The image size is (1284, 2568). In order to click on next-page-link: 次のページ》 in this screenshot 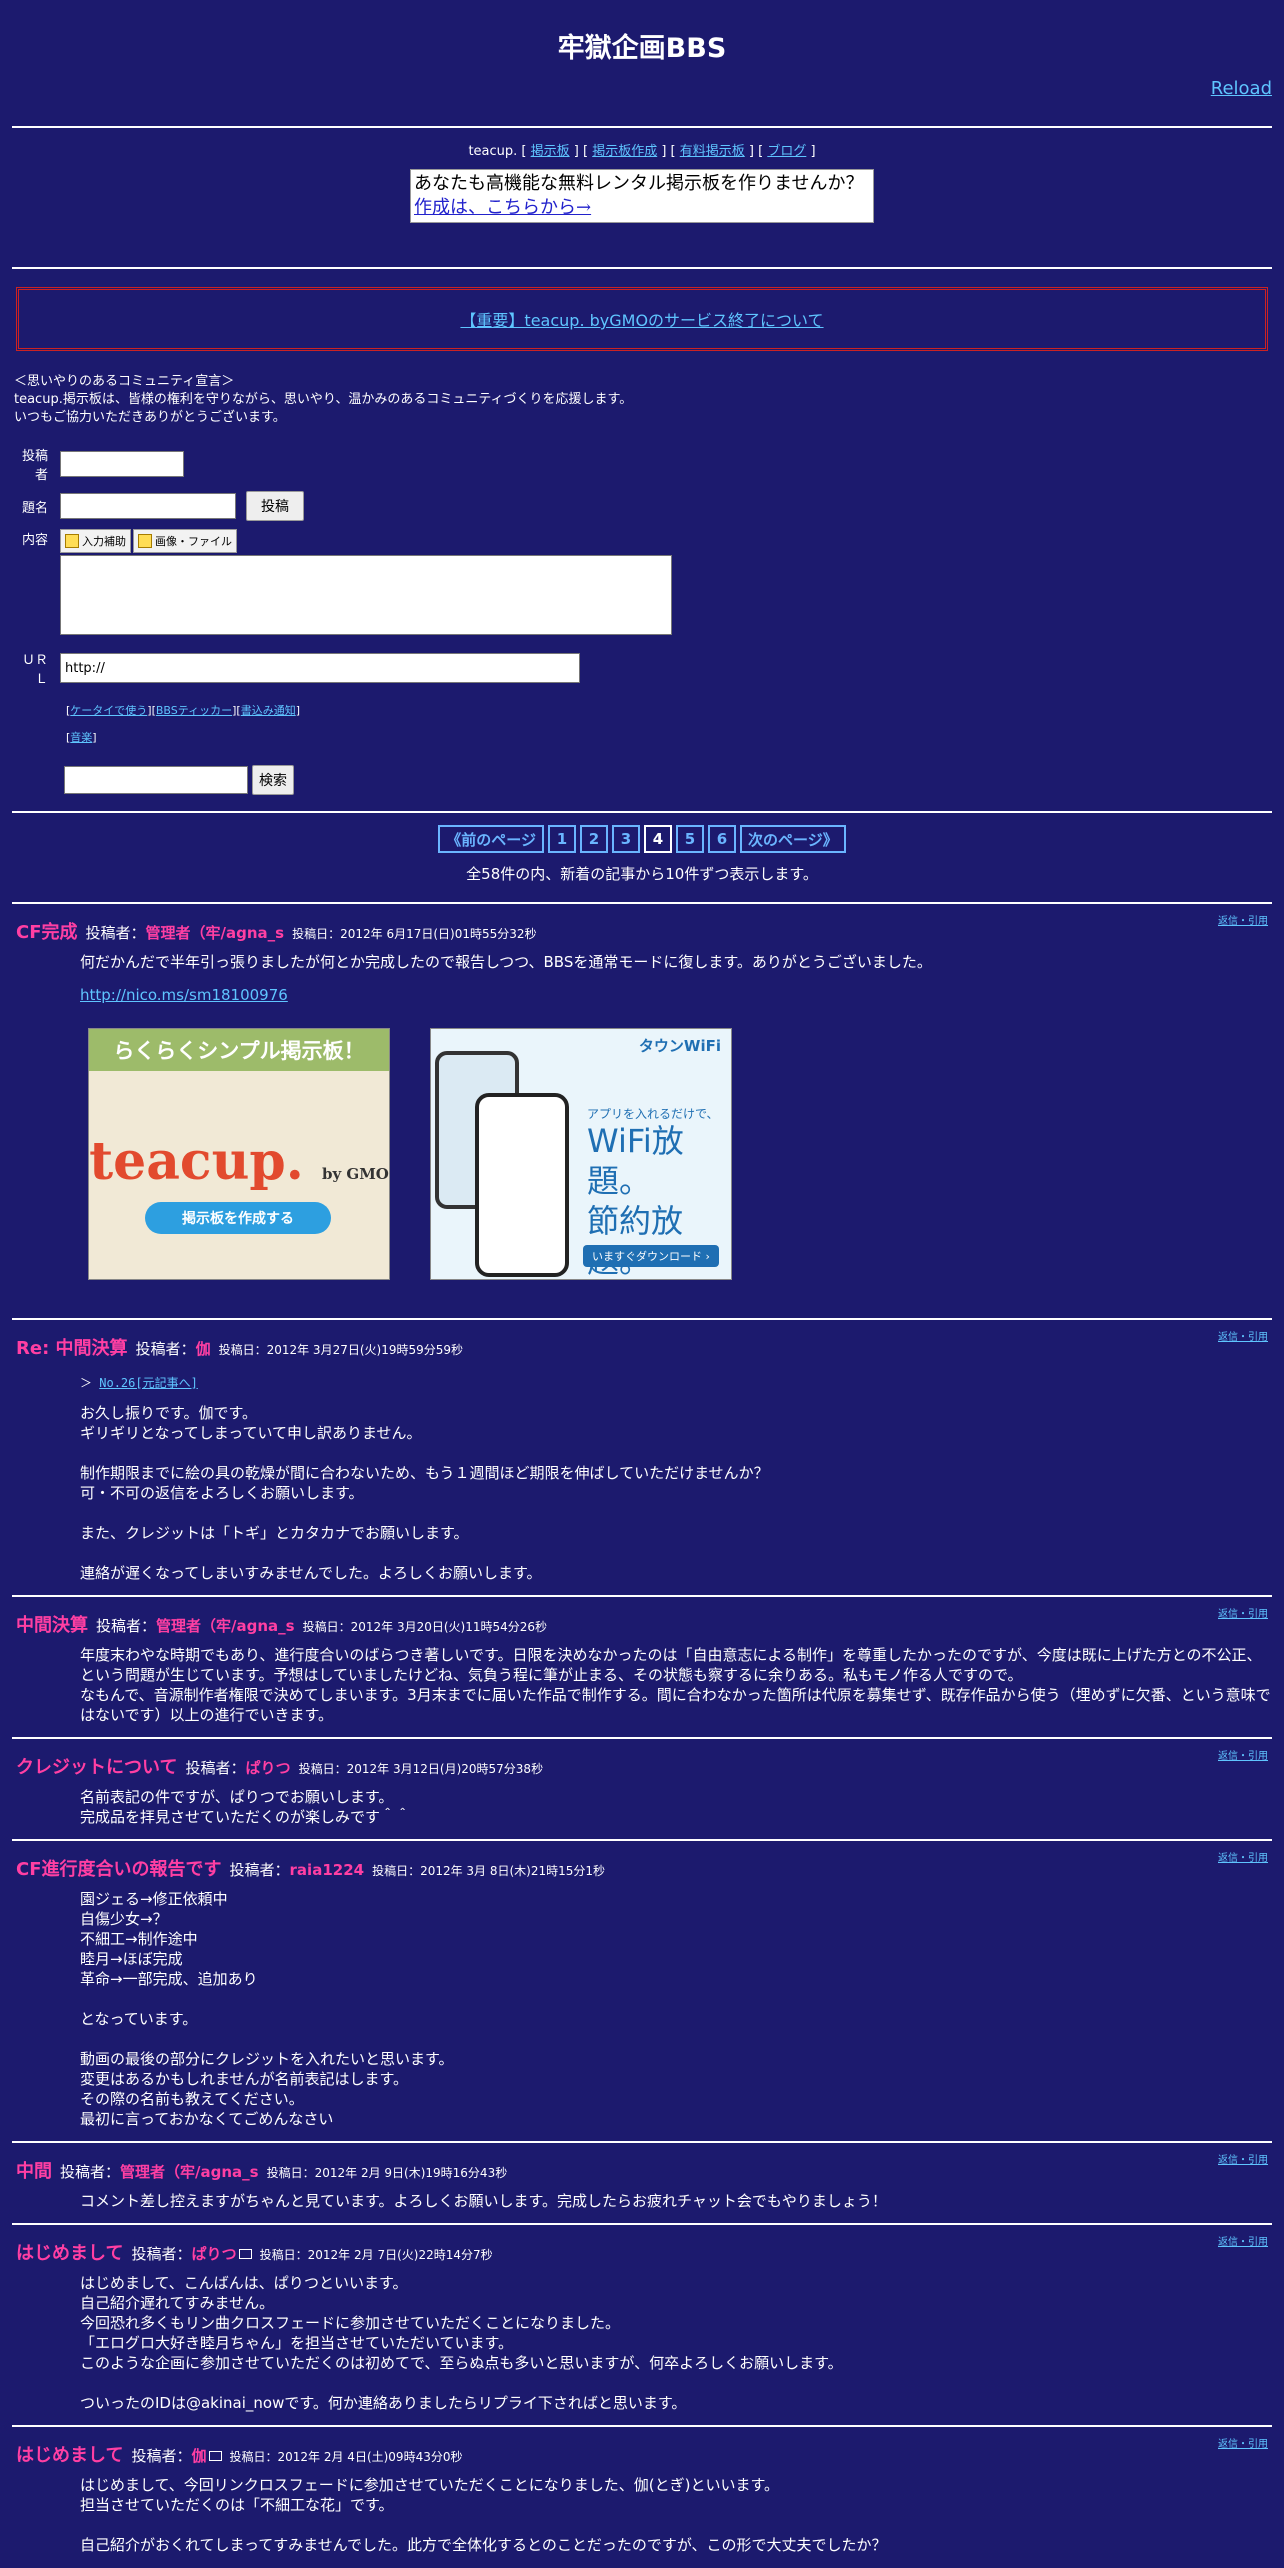, I will do `click(793, 839)`.